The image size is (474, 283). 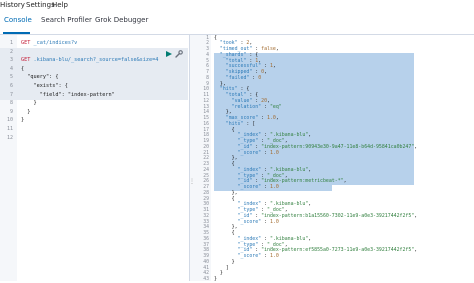 What do you see at coordinates (9, 129) in the screenshot?
I see `request-line-number: 11` at bounding box center [9, 129].